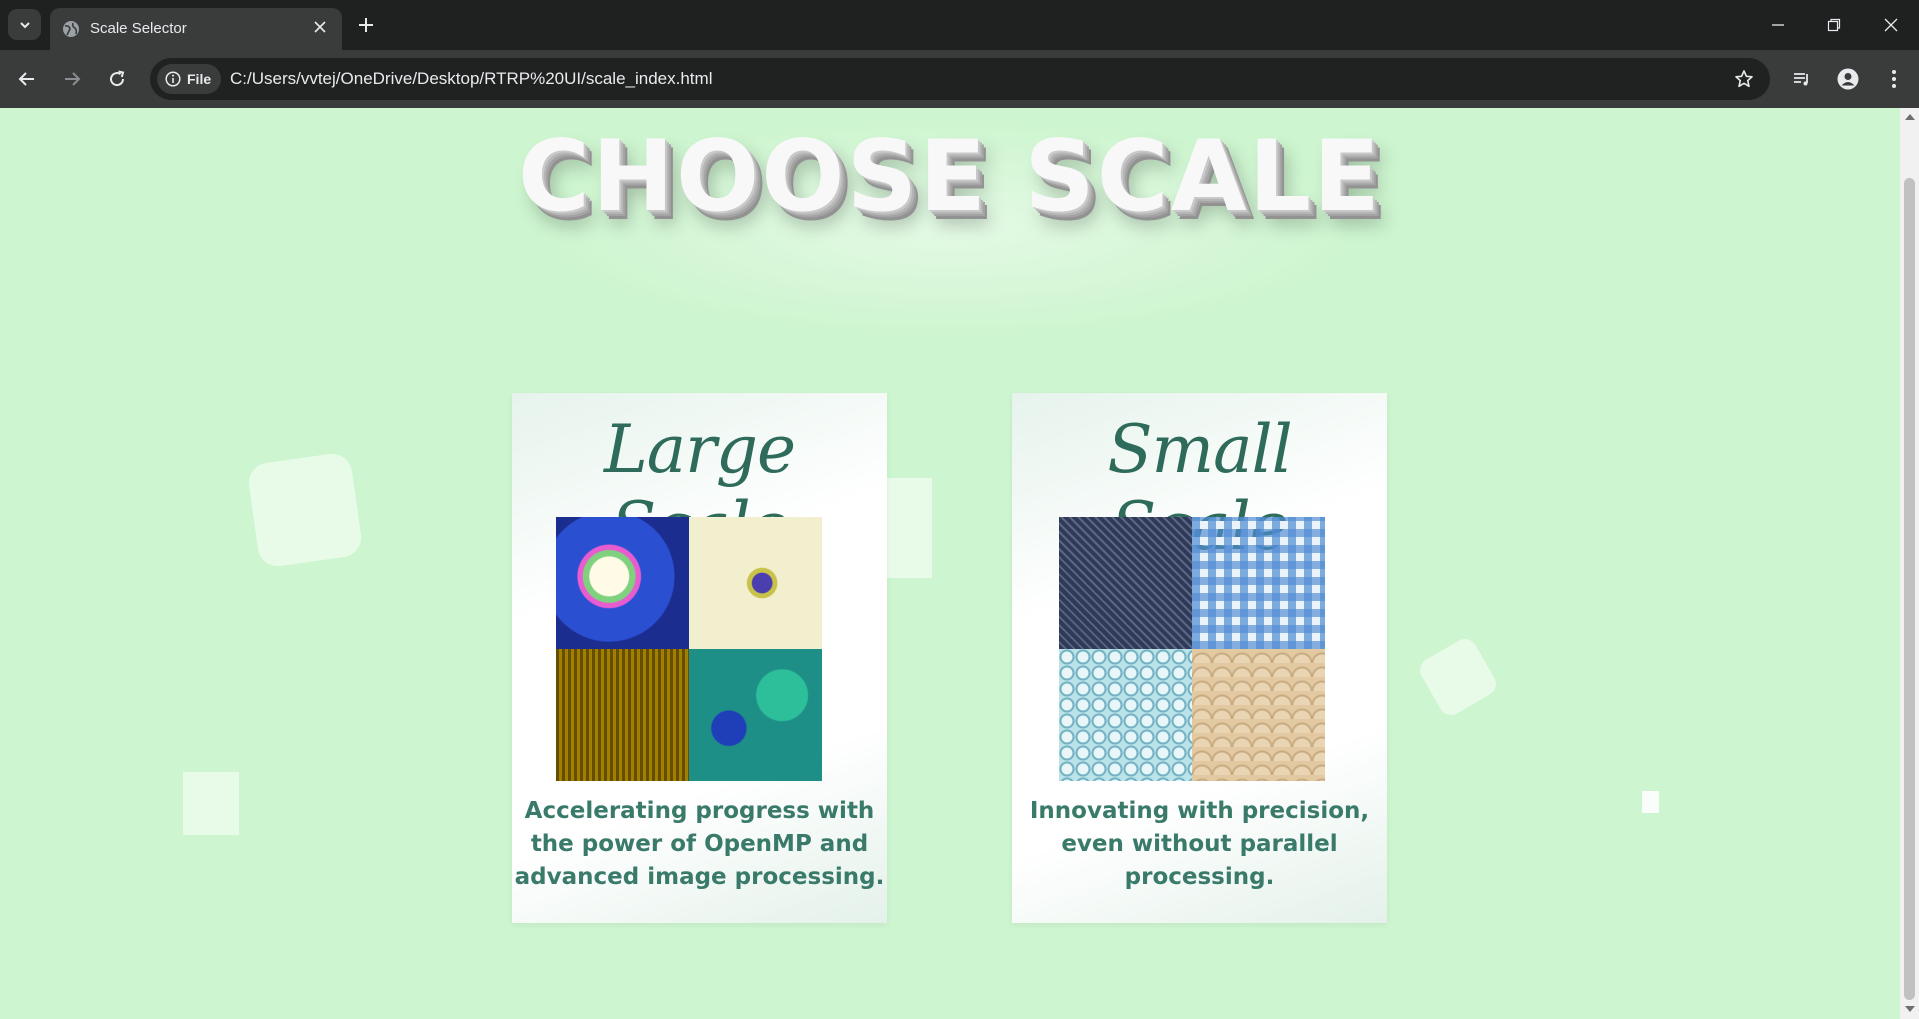 The image size is (1919, 1019). What do you see at coordinates (1199, 877) in the screenshot?
I see `caption-line: processing.` at bounding box center [1199, 877].